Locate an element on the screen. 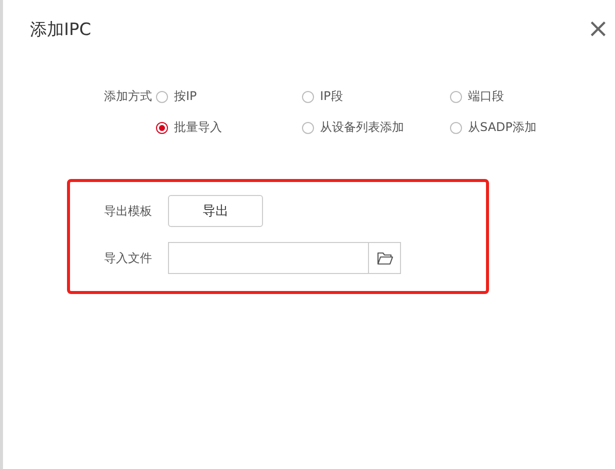 This screenshot has width=615, height=469. radio-option: 从SADP添加 is located at coordinates (532, 127).